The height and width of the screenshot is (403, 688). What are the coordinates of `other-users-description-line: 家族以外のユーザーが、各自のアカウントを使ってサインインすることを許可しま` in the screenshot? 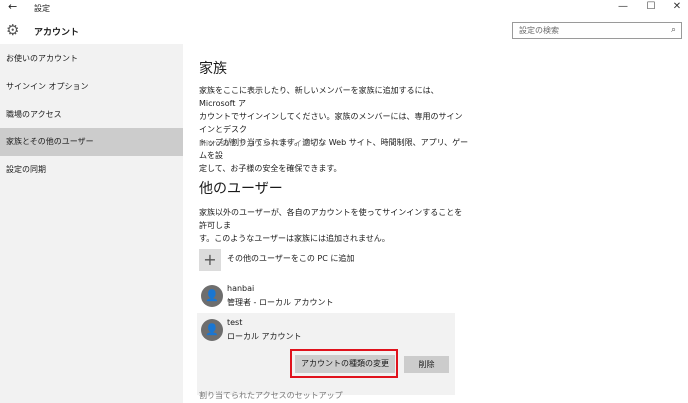 It's located at (331, 219).